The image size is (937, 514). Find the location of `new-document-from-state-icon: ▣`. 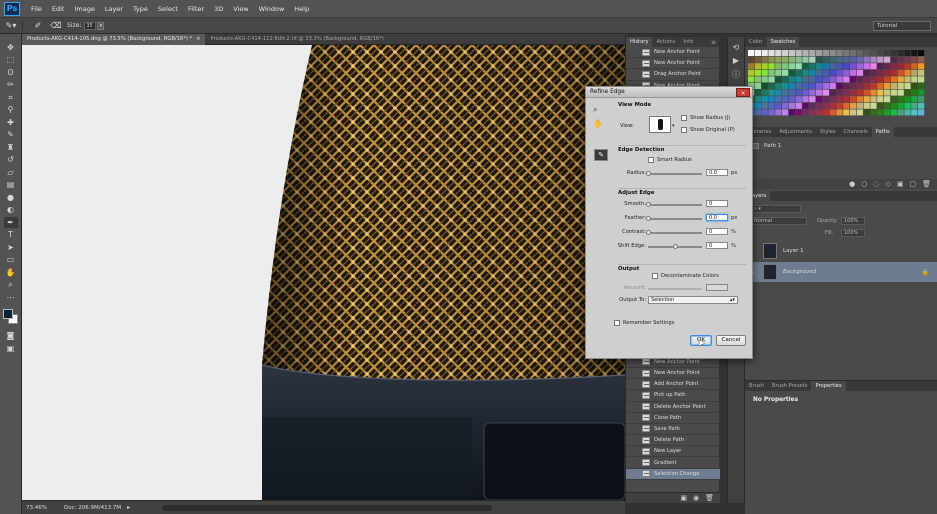

new-document-from-state-icon: ▣ is located at coordinates (683, 498).